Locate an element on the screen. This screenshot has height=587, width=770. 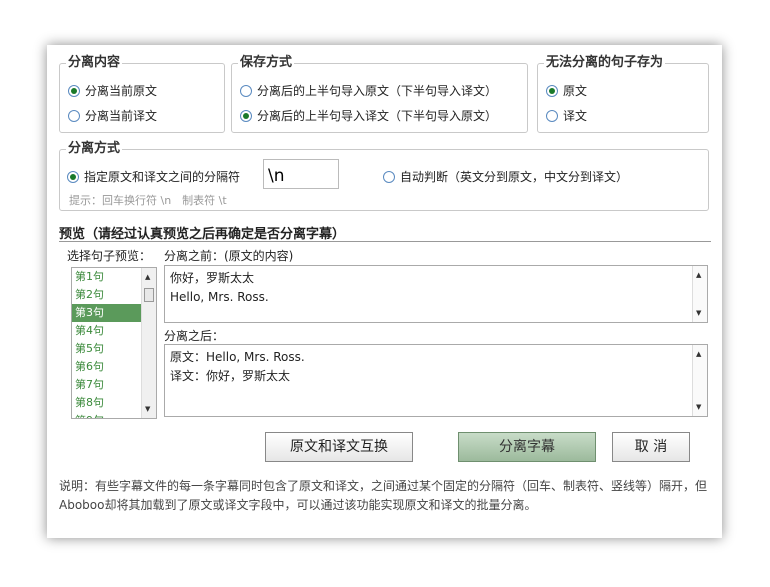
unsplittable-target-radio: 译文 is located at coordinates (566, 116).